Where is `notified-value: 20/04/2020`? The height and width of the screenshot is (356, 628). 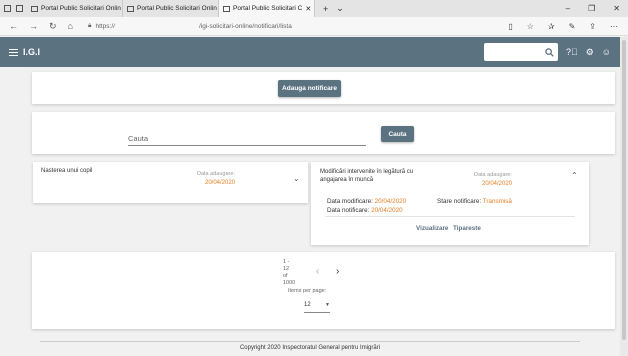 notified-value: 20/04/2020 is located at coordinates (387, 210).